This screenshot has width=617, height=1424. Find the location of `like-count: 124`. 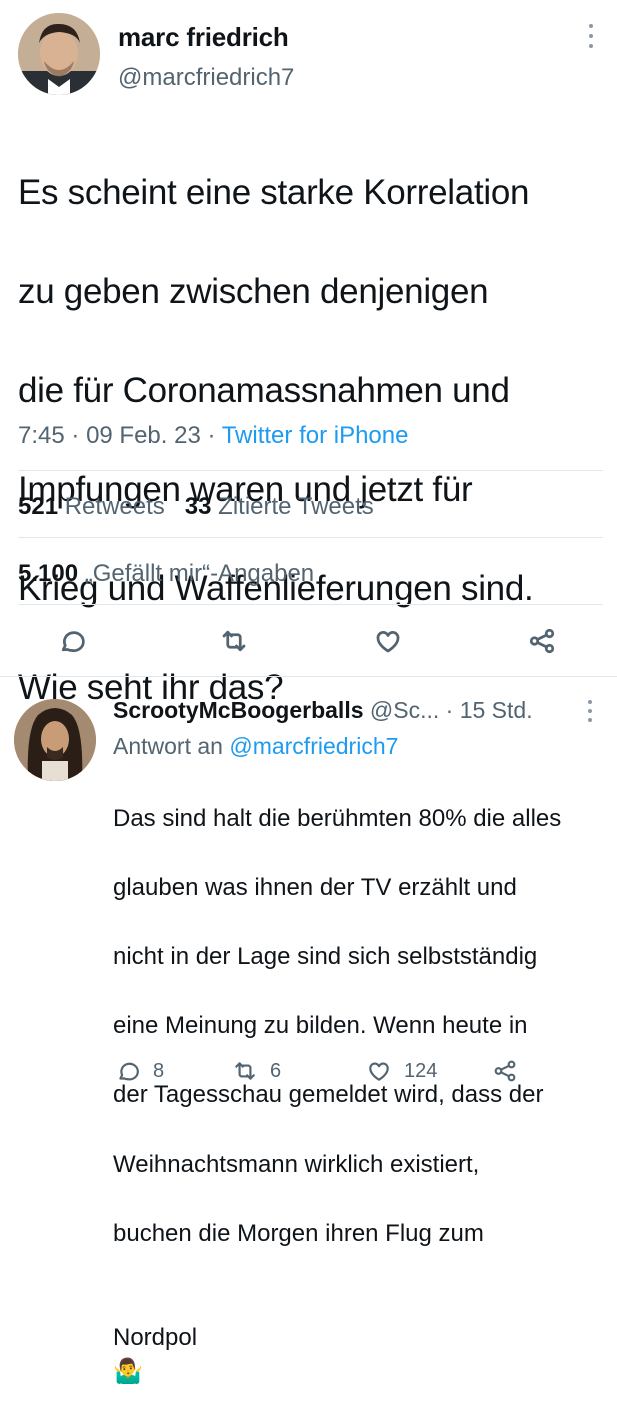

like-count: 124 is located at coordinates (421, 1070).